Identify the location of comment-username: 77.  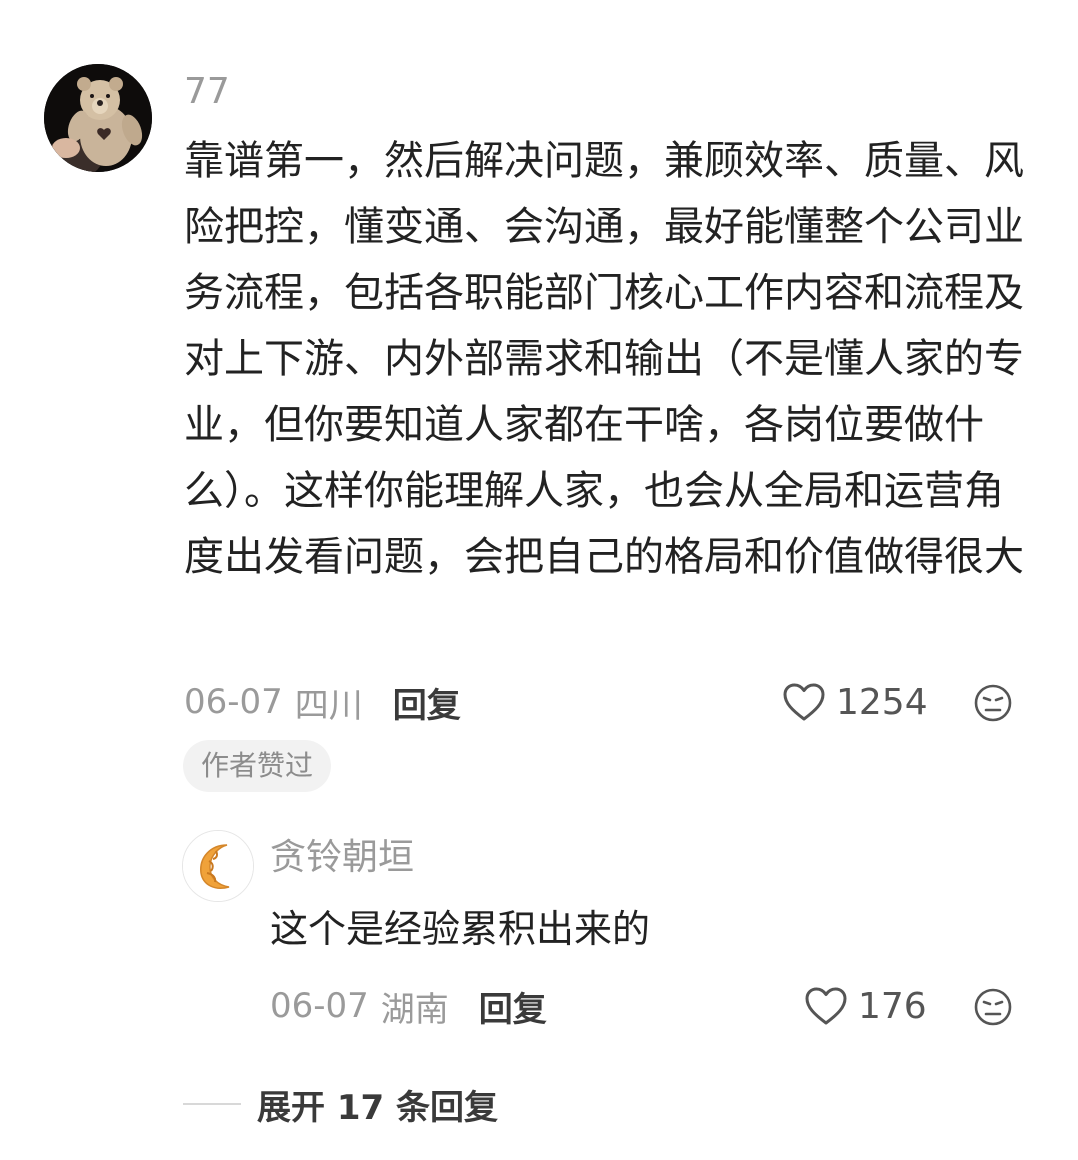
(207, 92).